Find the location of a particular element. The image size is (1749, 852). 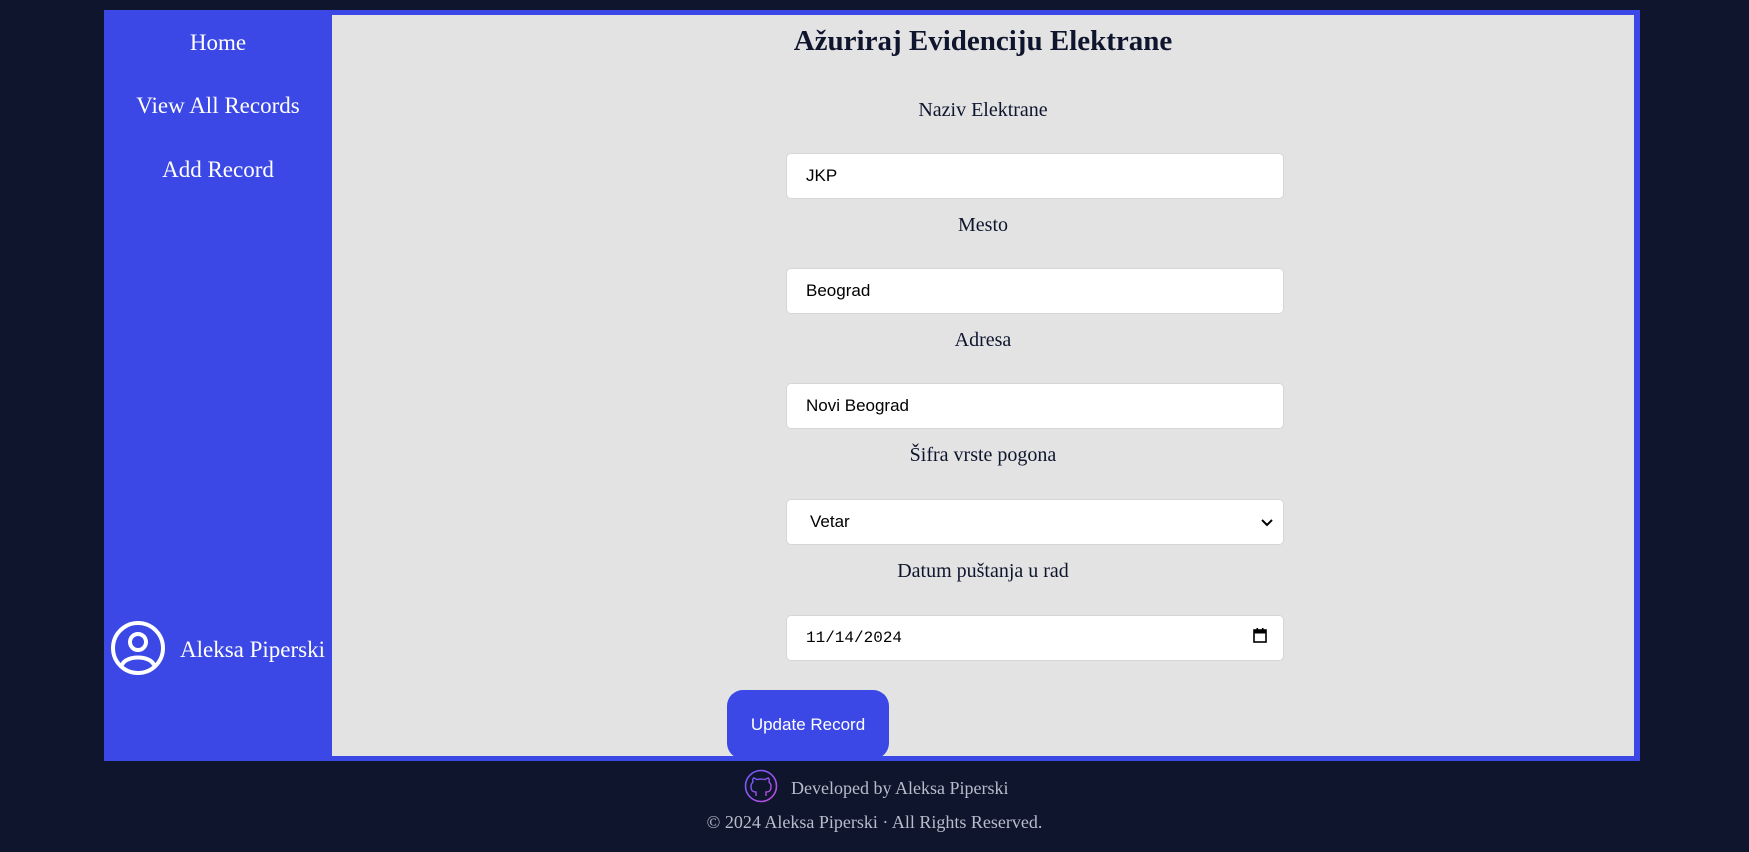

sifra-vrste-pogona-label: Šifra vrste pogona is located at coordinates (983, 455).